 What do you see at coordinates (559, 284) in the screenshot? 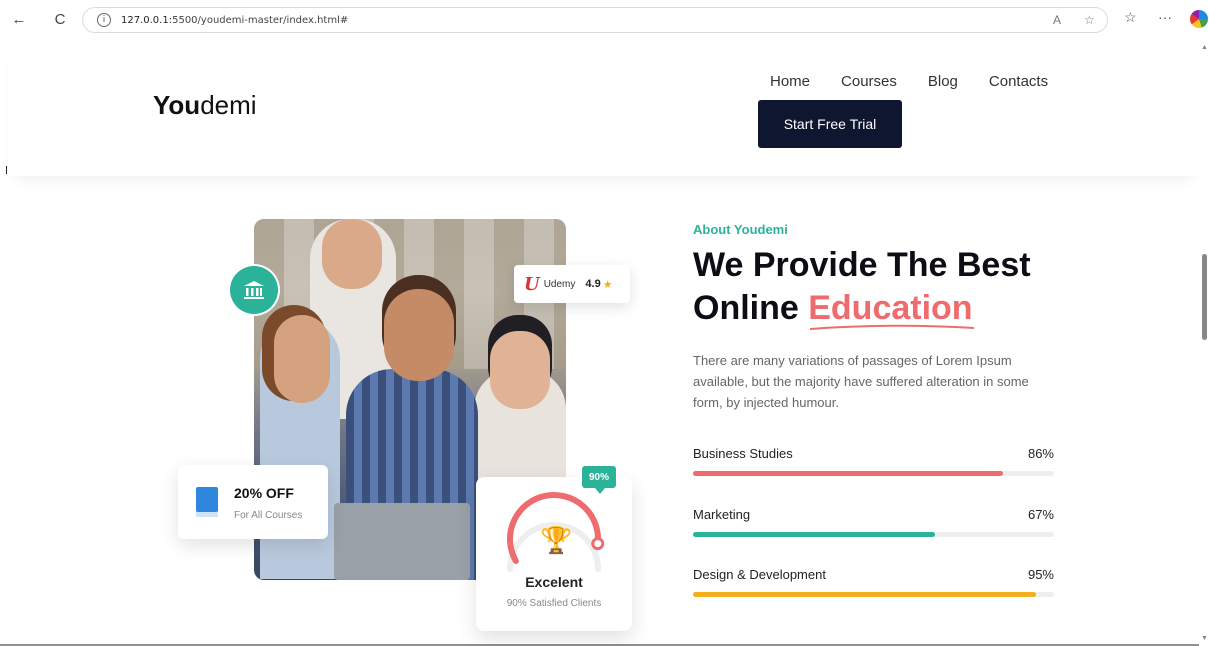
I see `udemy-name: Udemy` at bounding box center [559, 284].